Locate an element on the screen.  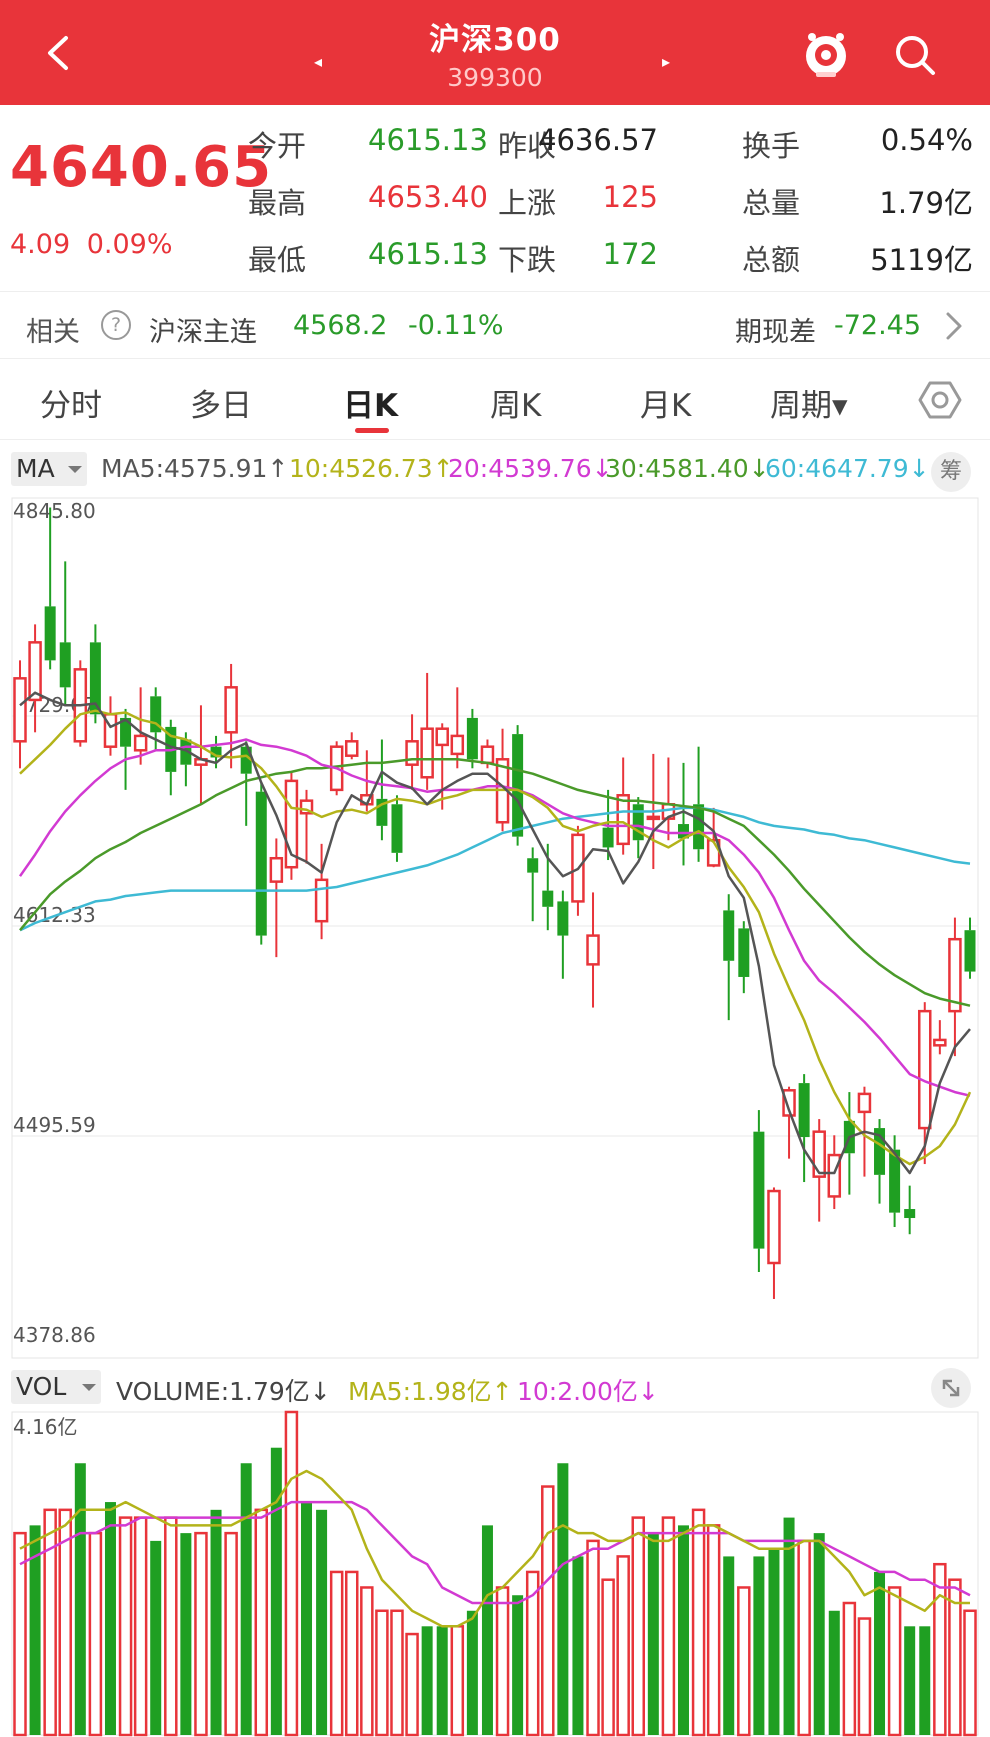
indicator-selector: MA is located at coordinates (49, 469).